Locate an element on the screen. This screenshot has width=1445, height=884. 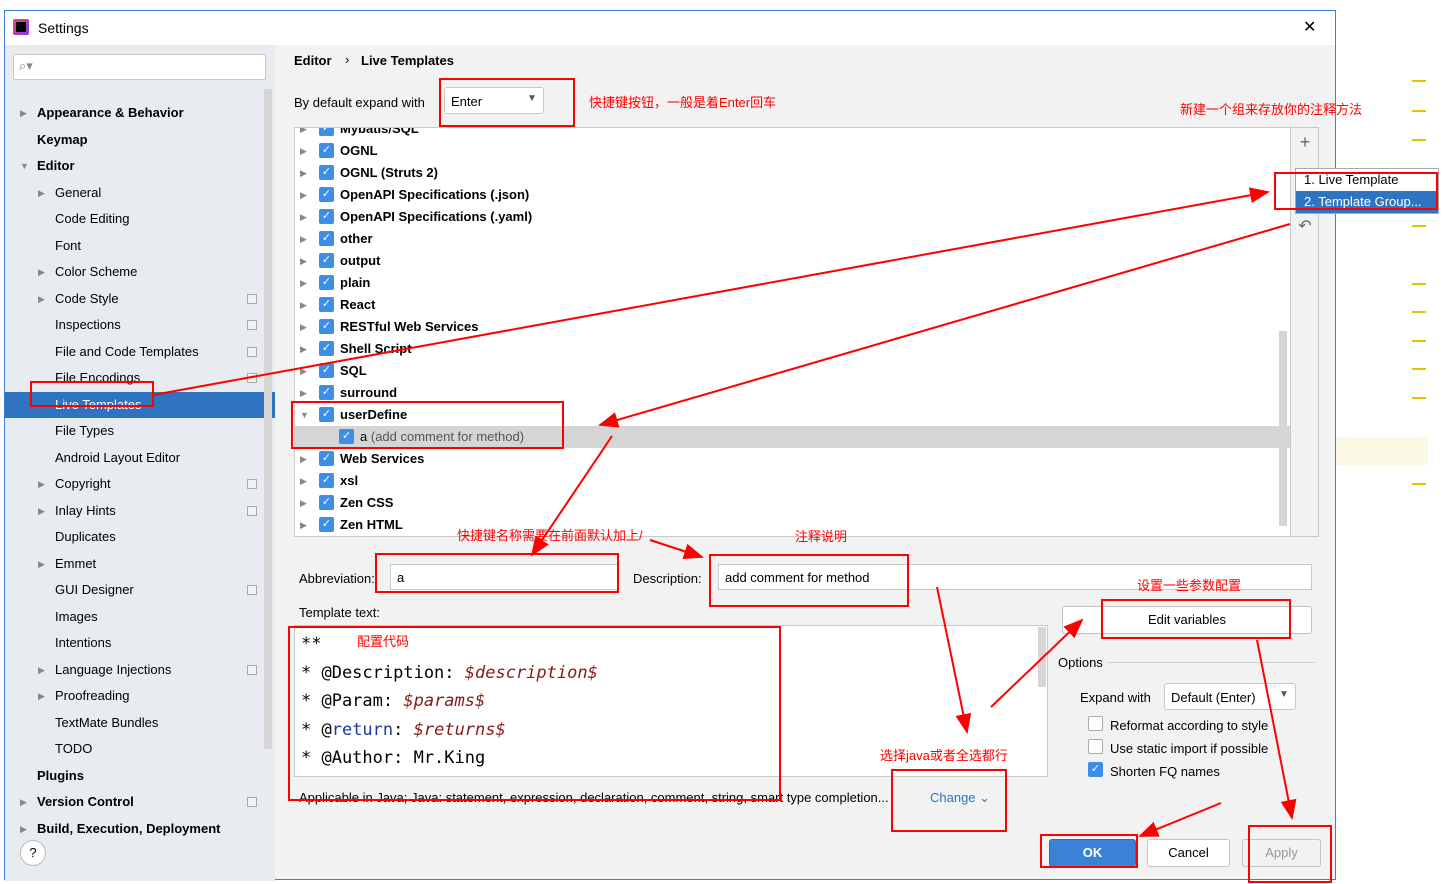
annotation-params: 设置一些参数配置 is located at coordinates (1189, 585).